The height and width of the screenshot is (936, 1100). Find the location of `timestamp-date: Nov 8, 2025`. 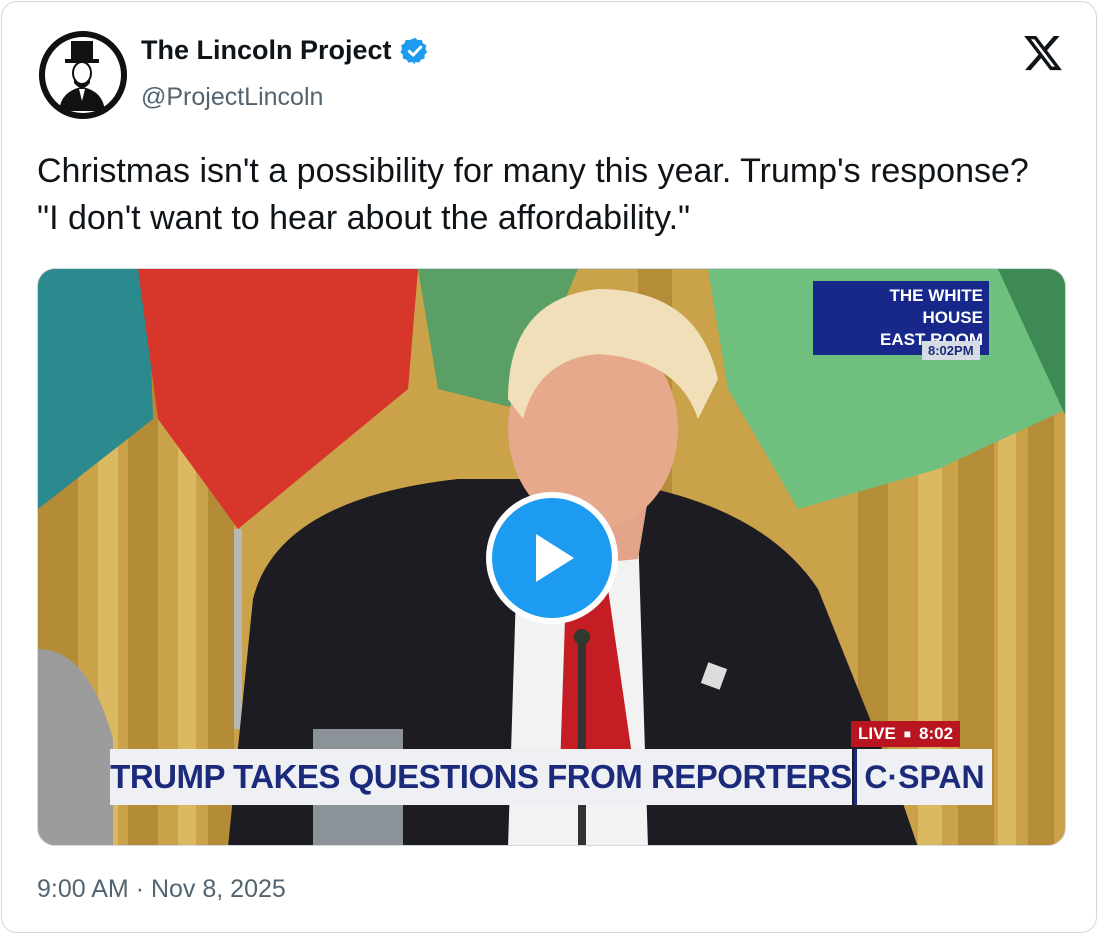

timestamp-date: Nov 8, 2025 is located at coordinates (218, 889).